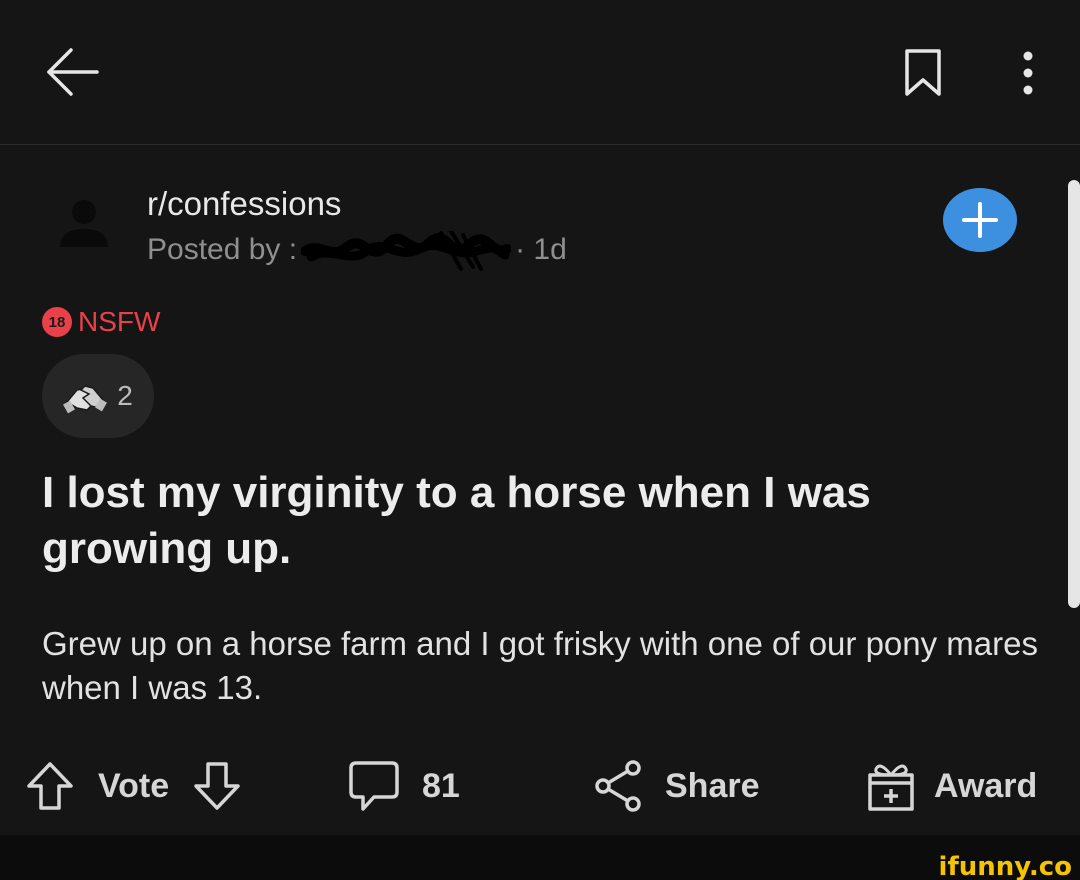  I want to click on more-vertical-icon, so click(1028, 73).